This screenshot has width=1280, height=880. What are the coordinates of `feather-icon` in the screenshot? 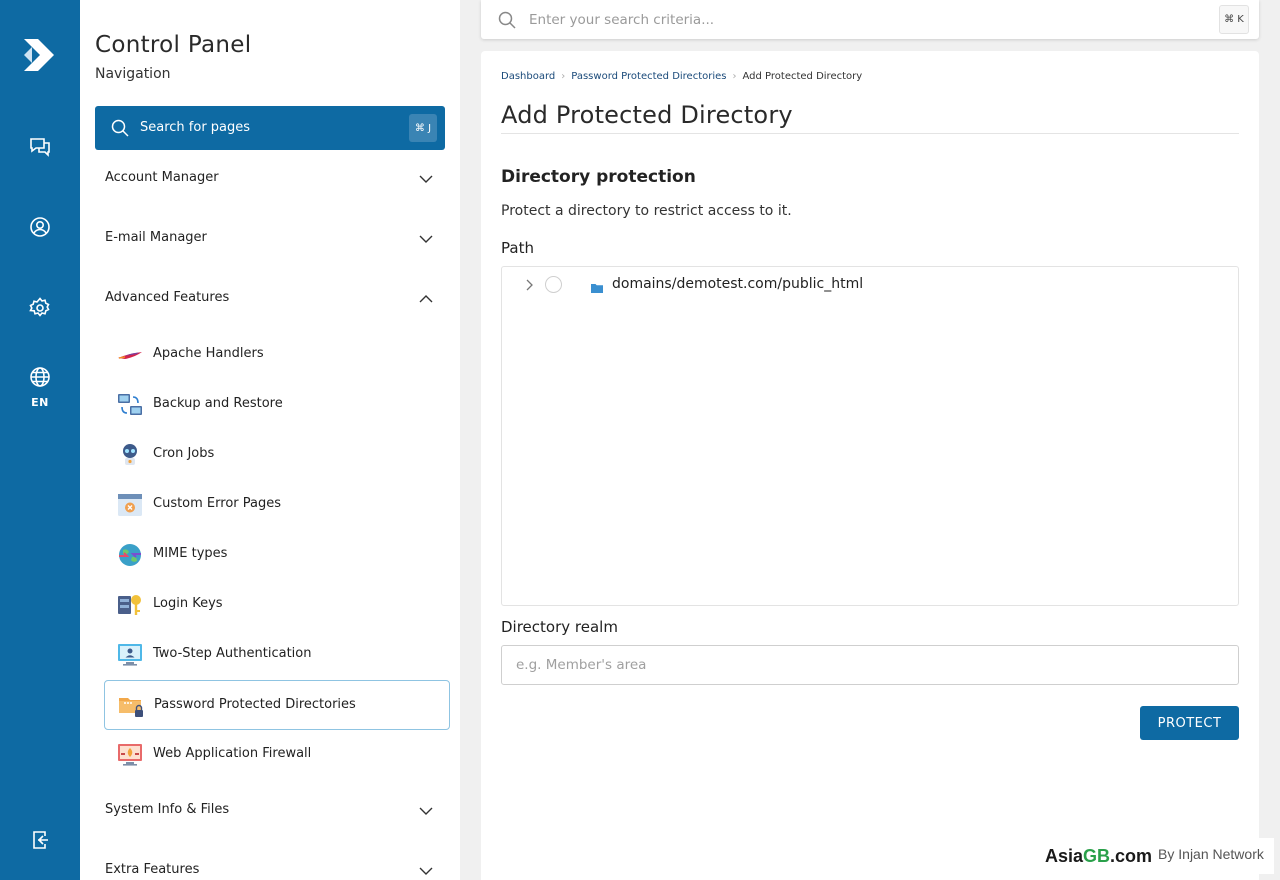 It's located at (130, 355).